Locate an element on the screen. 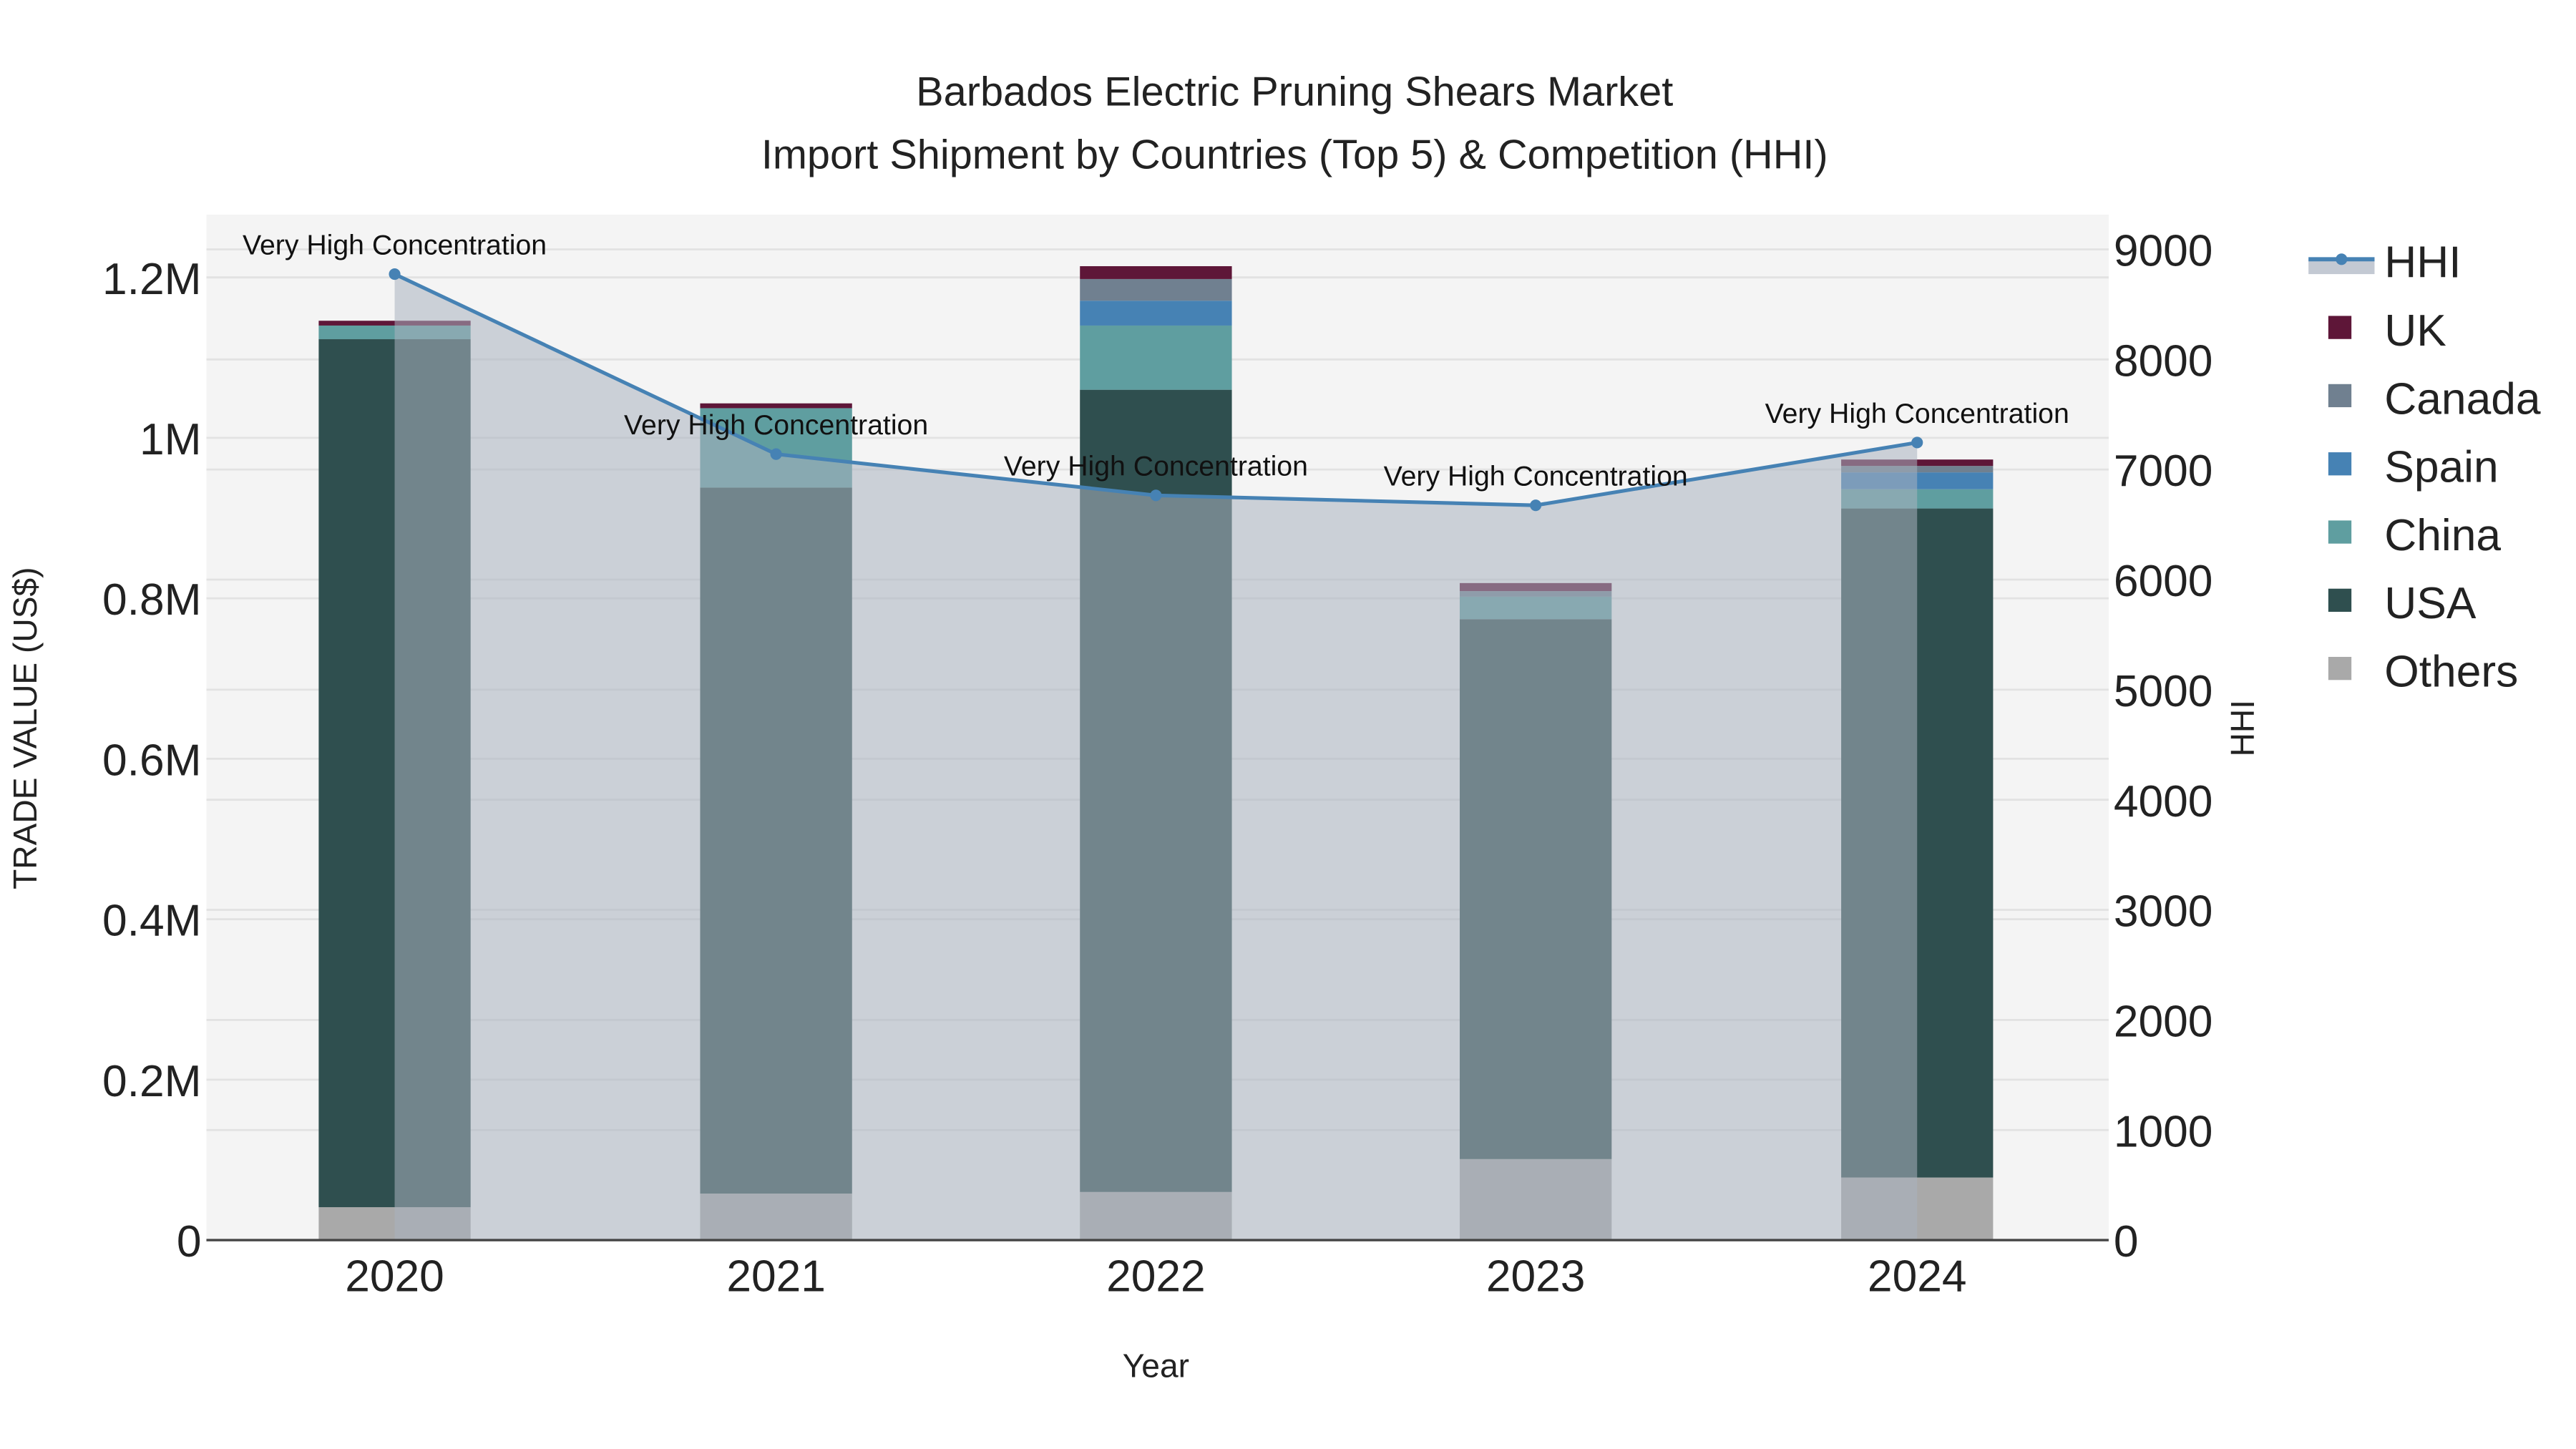  bar-canada-2022 is located at coordinates (1156, 289).